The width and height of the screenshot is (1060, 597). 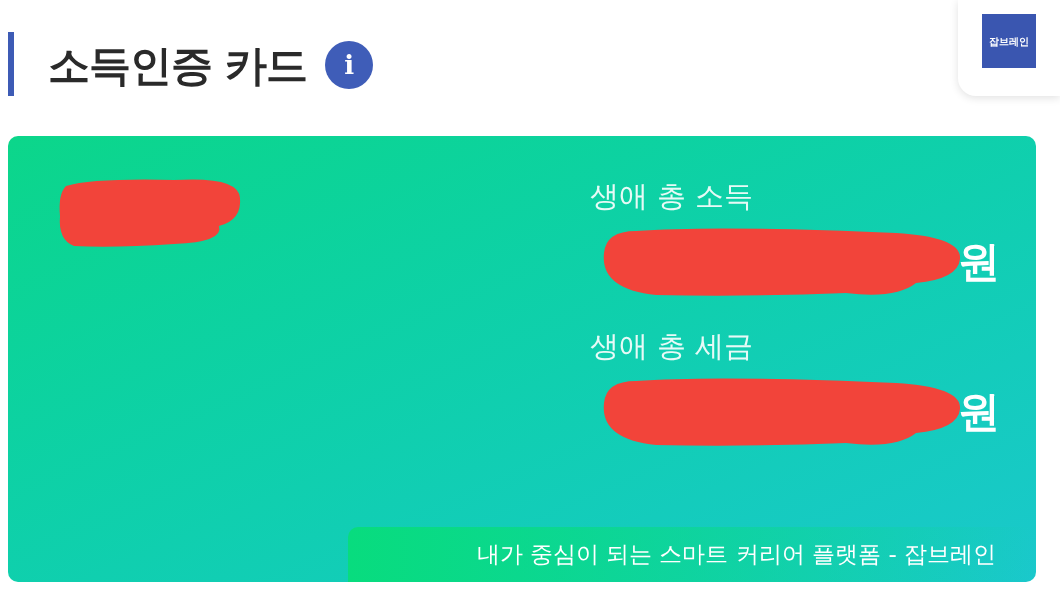 I want to click on field-label: 생애 총 세금, so click(x=672, y=346).